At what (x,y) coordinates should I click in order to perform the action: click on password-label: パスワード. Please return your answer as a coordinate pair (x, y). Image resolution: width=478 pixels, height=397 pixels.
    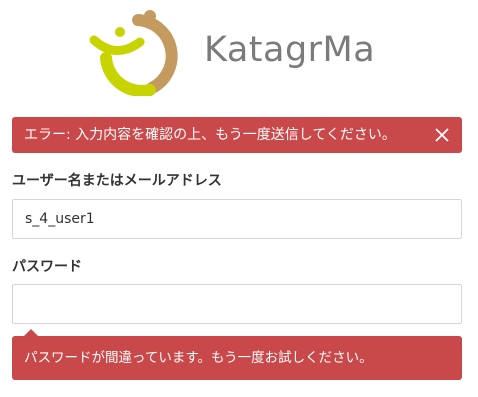
    Looking at the image, I should click on (47, 267).